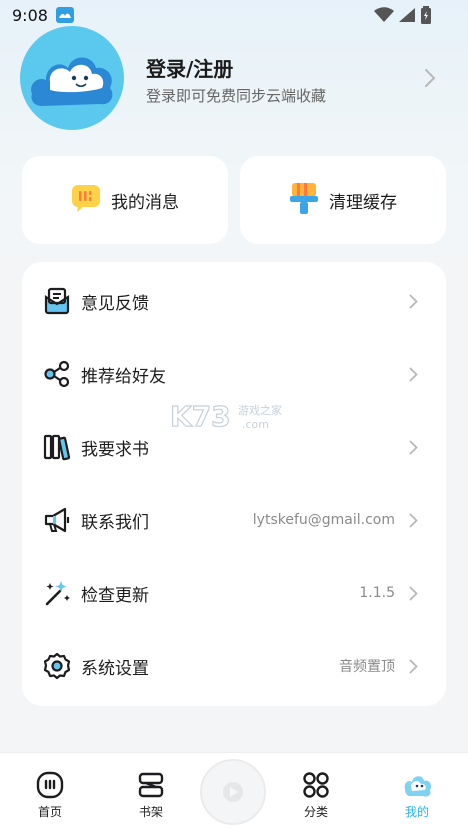  What do you see at coordinates (234, 666) in the screenshot?
I see `menu-item-settings: 系统设置 音频置顶` at bounding box center [234, 666].